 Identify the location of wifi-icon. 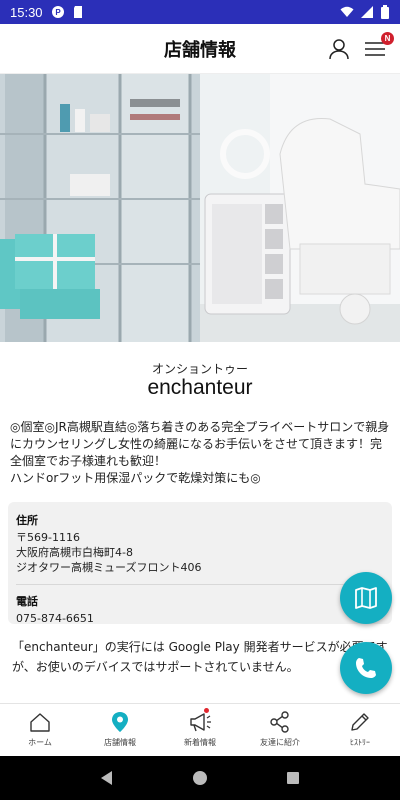
(347, 11).